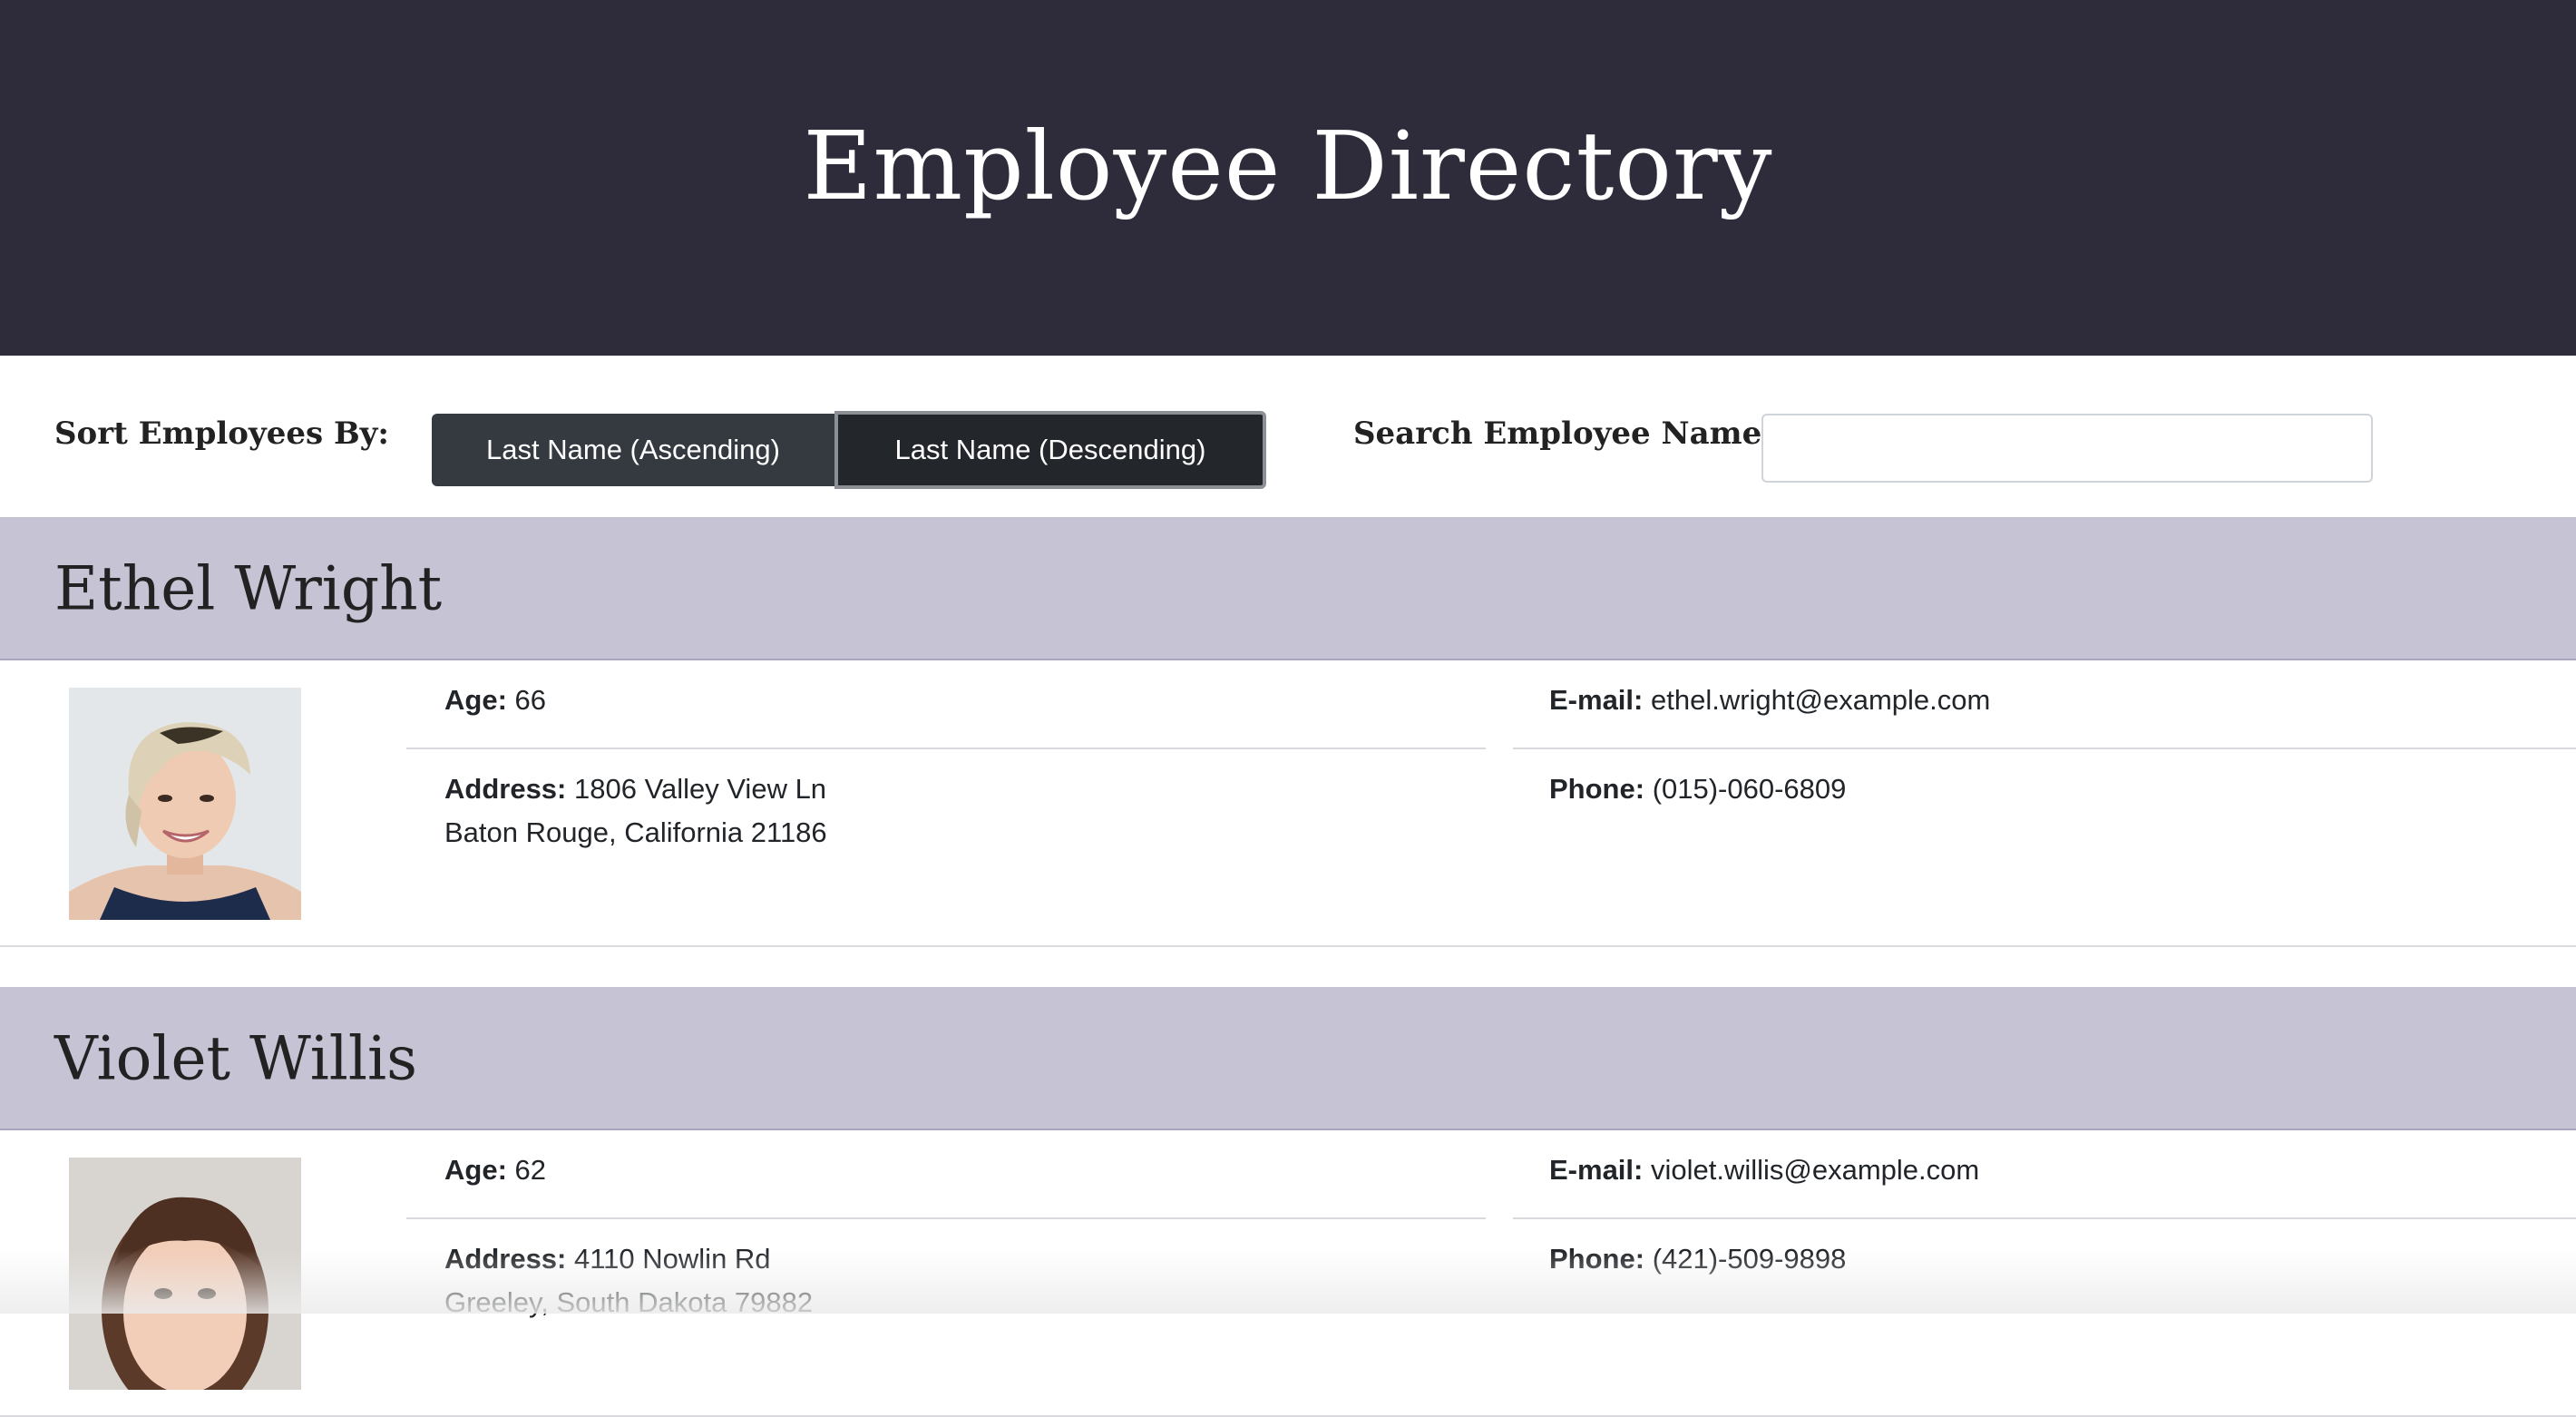 The width and height of the screenshot is (2576, 1417). What do you see at coordinates (1749, 1259) in the screenshot?
I see `phone-value: (421)-509-9898` at bounding box center [1749, 1259].